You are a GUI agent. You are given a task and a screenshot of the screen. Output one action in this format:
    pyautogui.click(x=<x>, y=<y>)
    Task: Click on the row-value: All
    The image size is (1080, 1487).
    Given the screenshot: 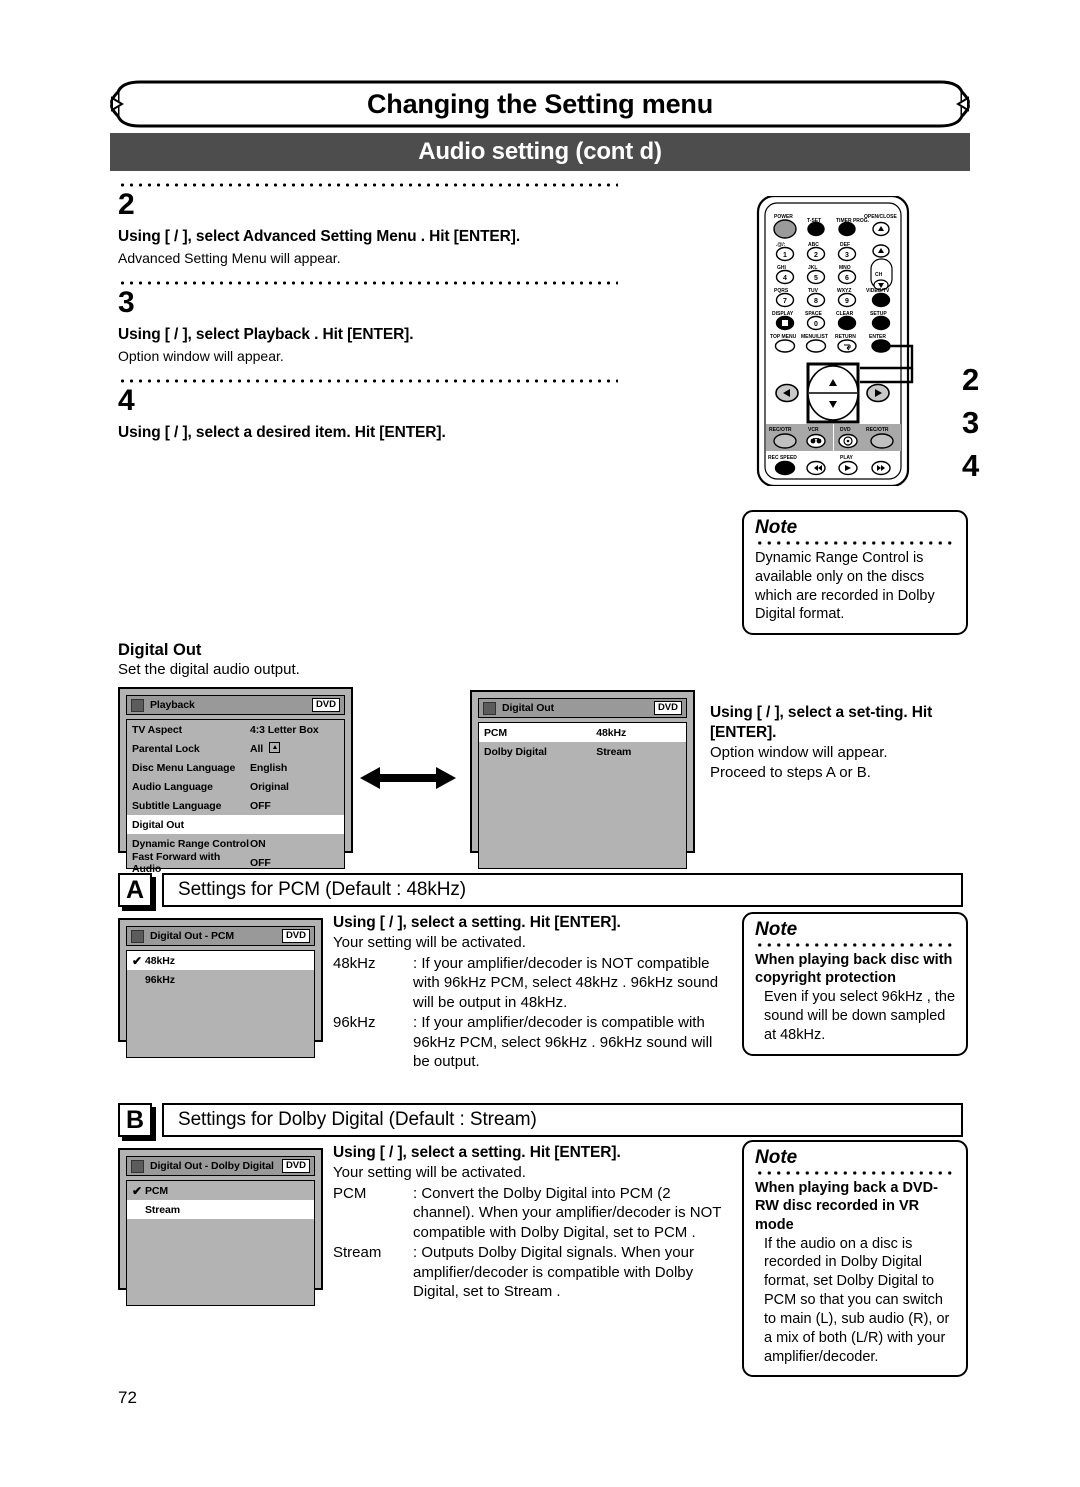 What is the action you would take?
    pyautogui.click(x=294, y=748)
    